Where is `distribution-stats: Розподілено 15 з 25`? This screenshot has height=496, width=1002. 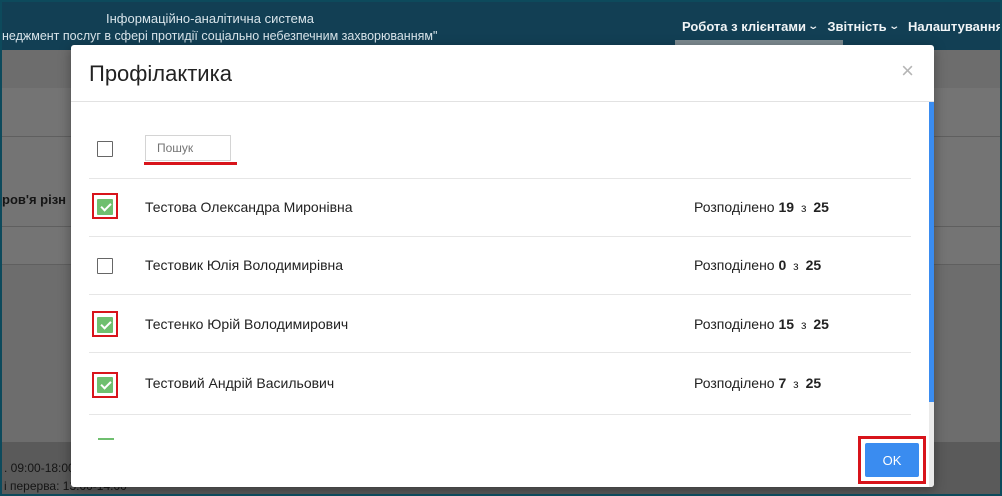
distribution-stats: Розподілено 15 з 25 is located at coordinates (761, 324).